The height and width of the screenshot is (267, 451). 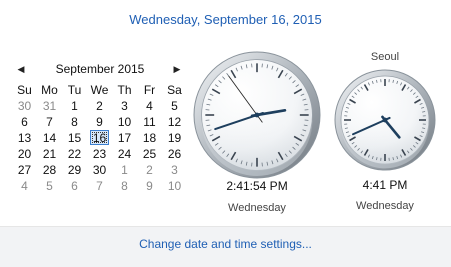 I want to click on seoul-day-label: Wednesday, so click(x=385, y=206).